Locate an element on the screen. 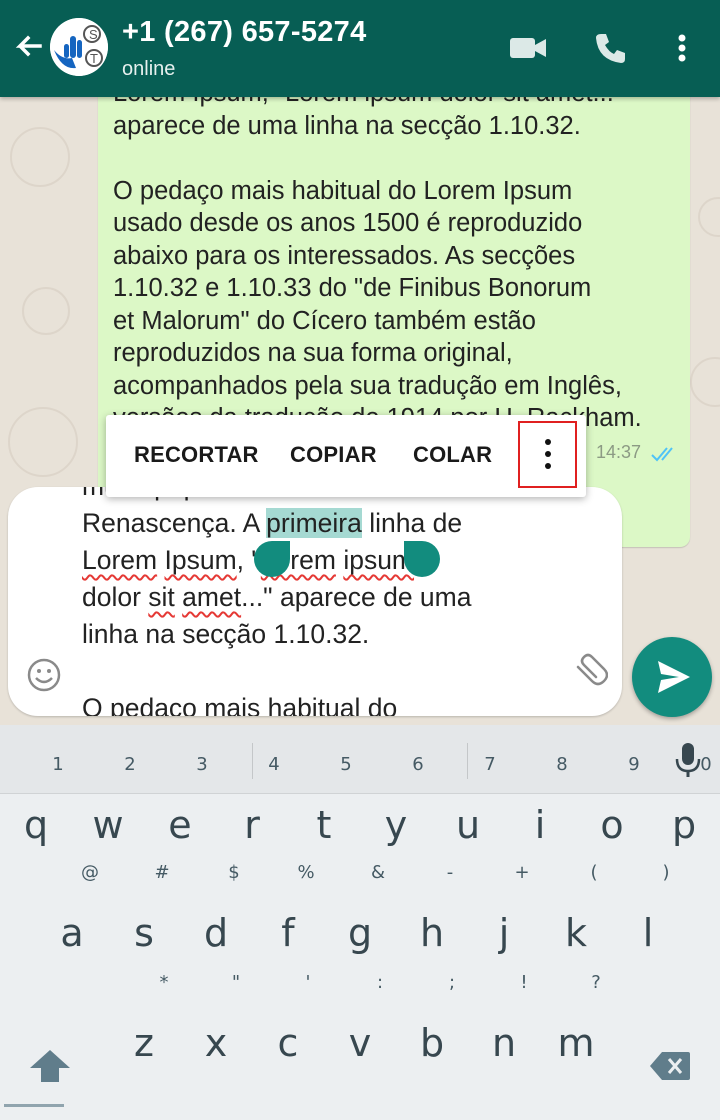 The width and height of the screenshot is (720, 1120). key-hint: 8 is located at coordinates (562, 764).